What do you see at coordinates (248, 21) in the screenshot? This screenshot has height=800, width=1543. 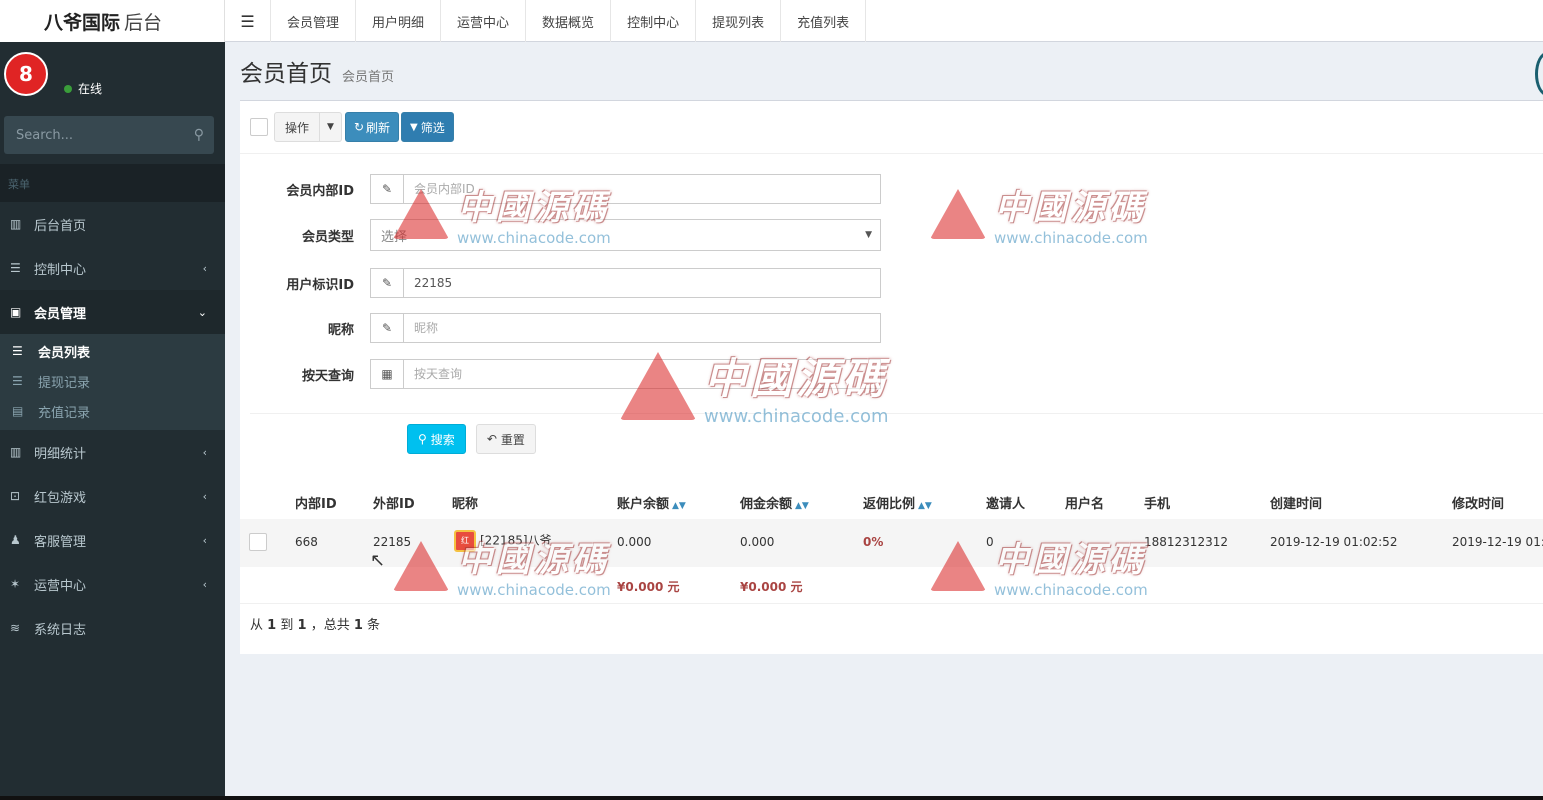 I see `sidebar-toggle-icon: ☰` at bounding box center [248, 21].